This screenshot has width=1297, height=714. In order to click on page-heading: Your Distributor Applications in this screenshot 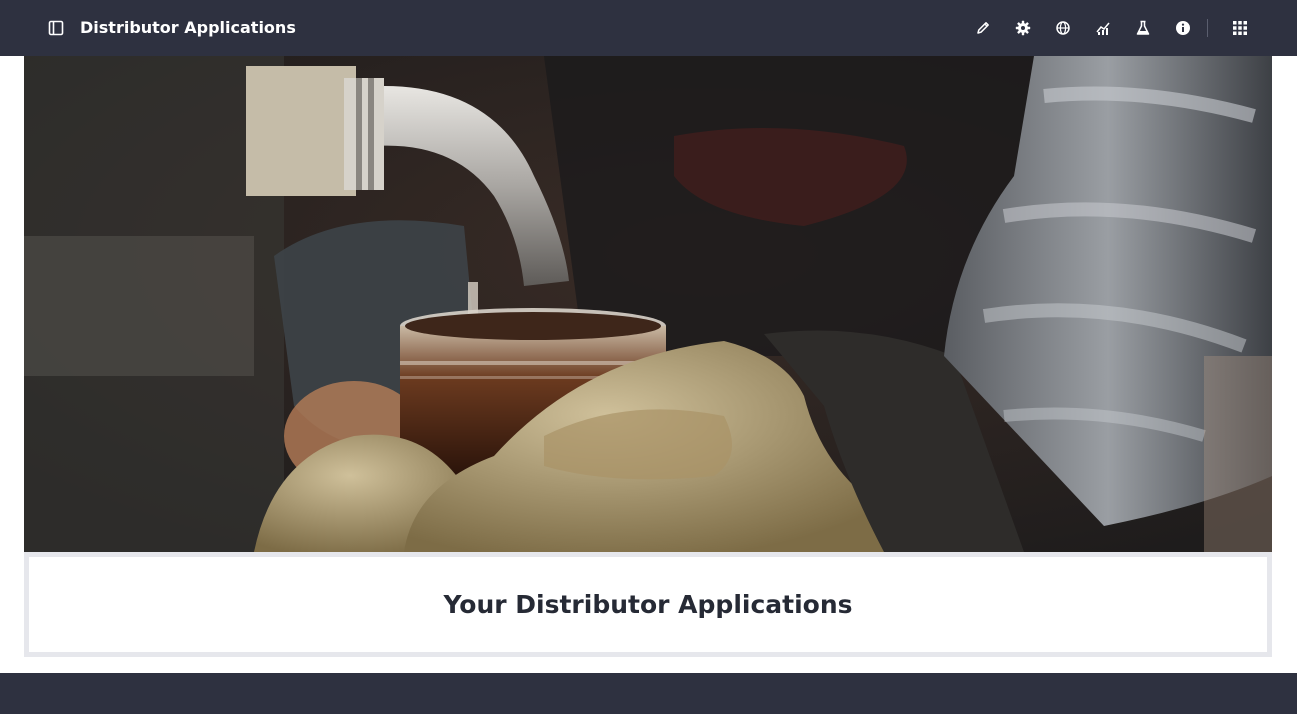, I will do `click(648, 604)`.